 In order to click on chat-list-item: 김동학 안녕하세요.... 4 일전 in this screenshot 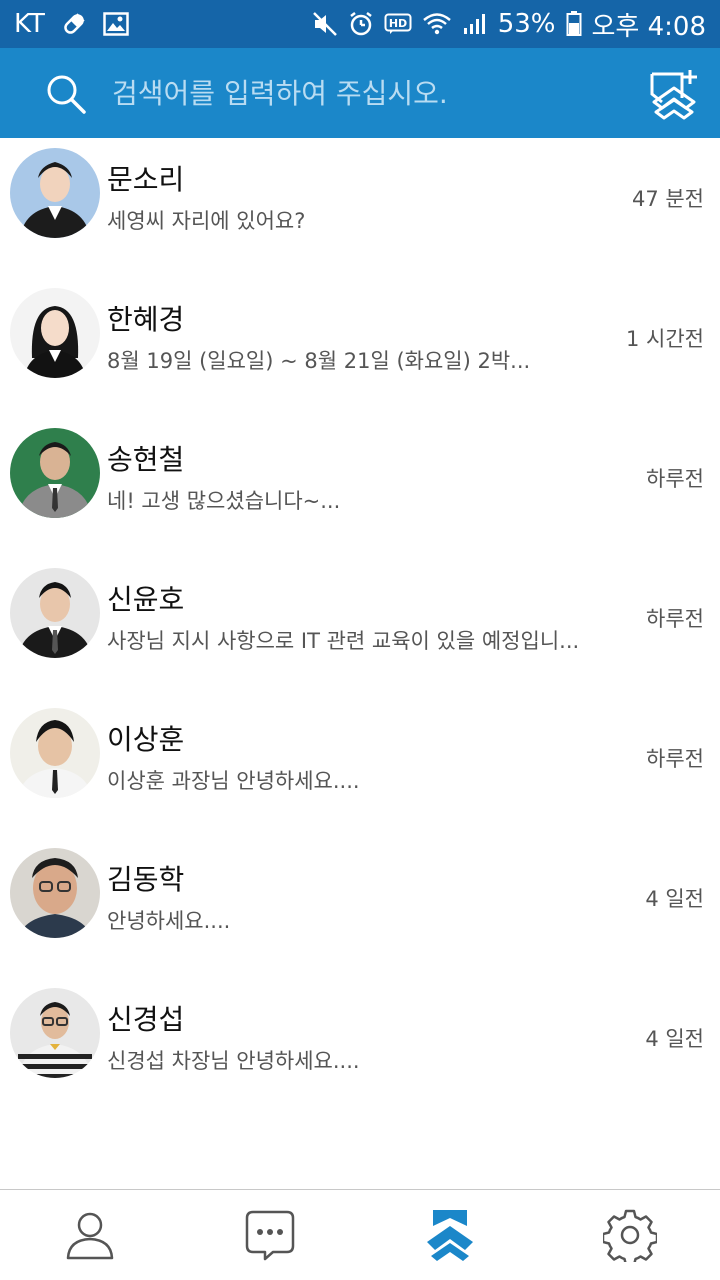, I will do `click(360, 908)`.